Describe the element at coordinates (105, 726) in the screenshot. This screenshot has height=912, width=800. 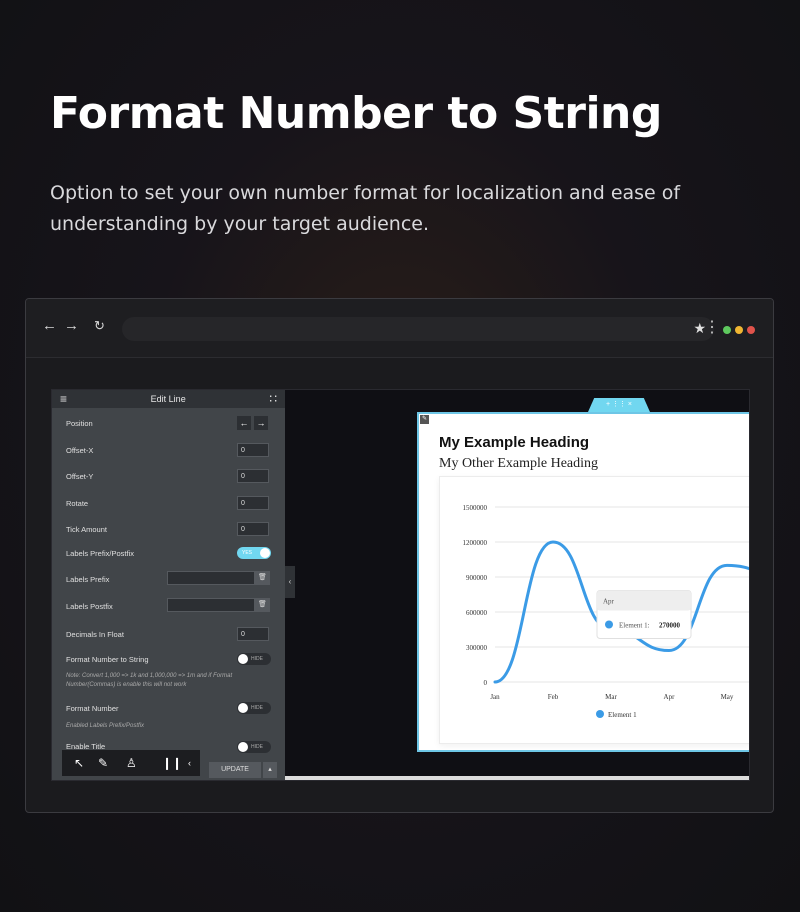
I see `format-number-note: Enabled Labels Prefix/Postfix` at that location.